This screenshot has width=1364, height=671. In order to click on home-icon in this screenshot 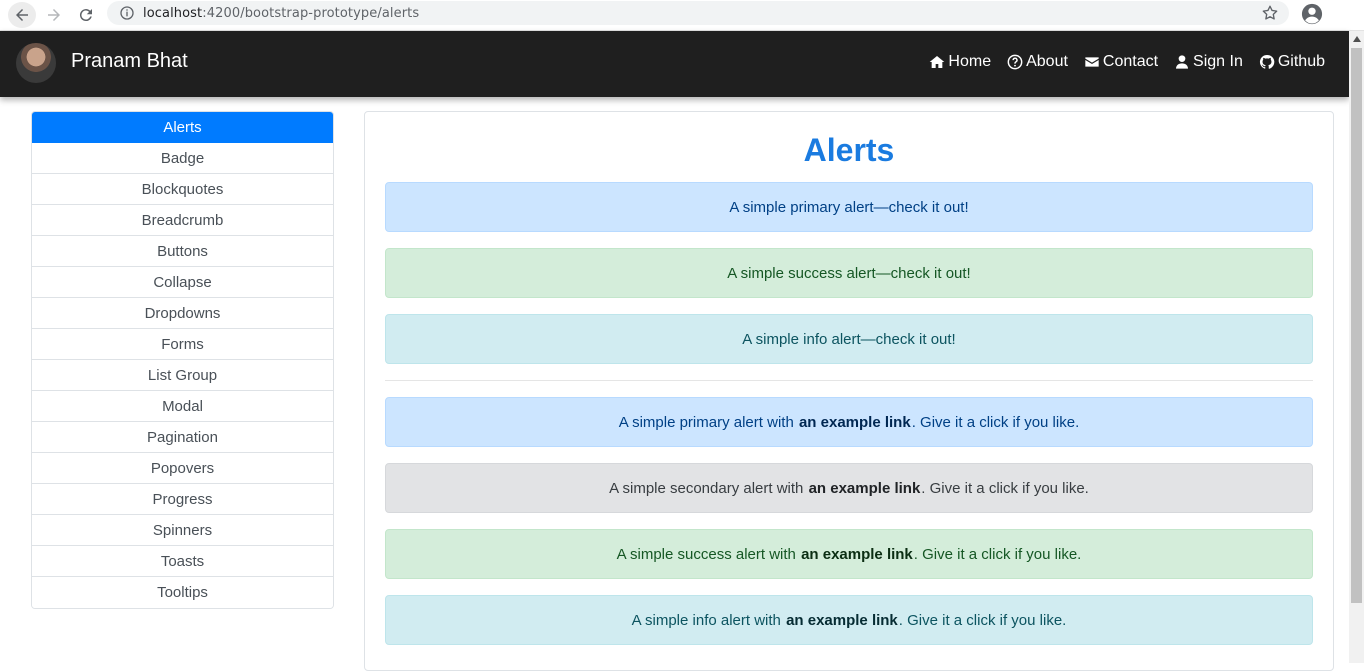, I will do `click(937, 62)`.